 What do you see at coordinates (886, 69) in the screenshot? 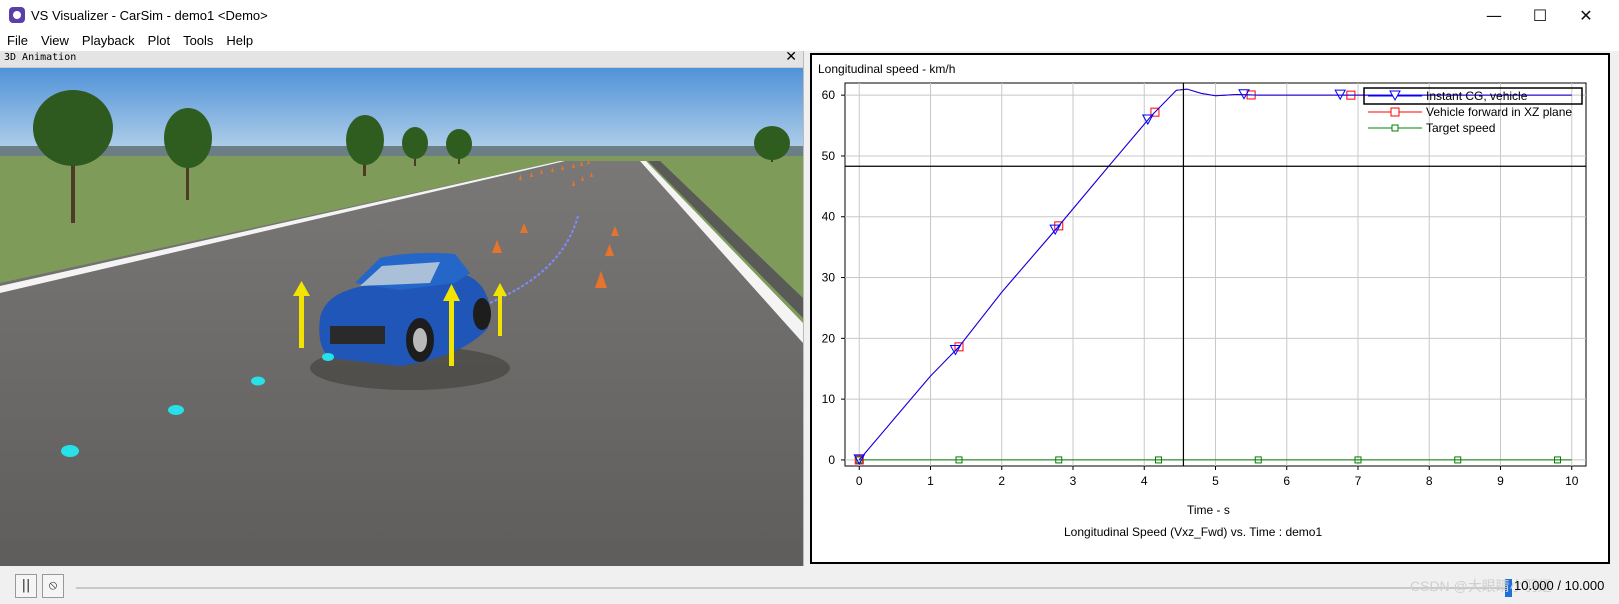
I see `chart-title: Longitudinal speed - km/h` at bounding box center [886, 69].